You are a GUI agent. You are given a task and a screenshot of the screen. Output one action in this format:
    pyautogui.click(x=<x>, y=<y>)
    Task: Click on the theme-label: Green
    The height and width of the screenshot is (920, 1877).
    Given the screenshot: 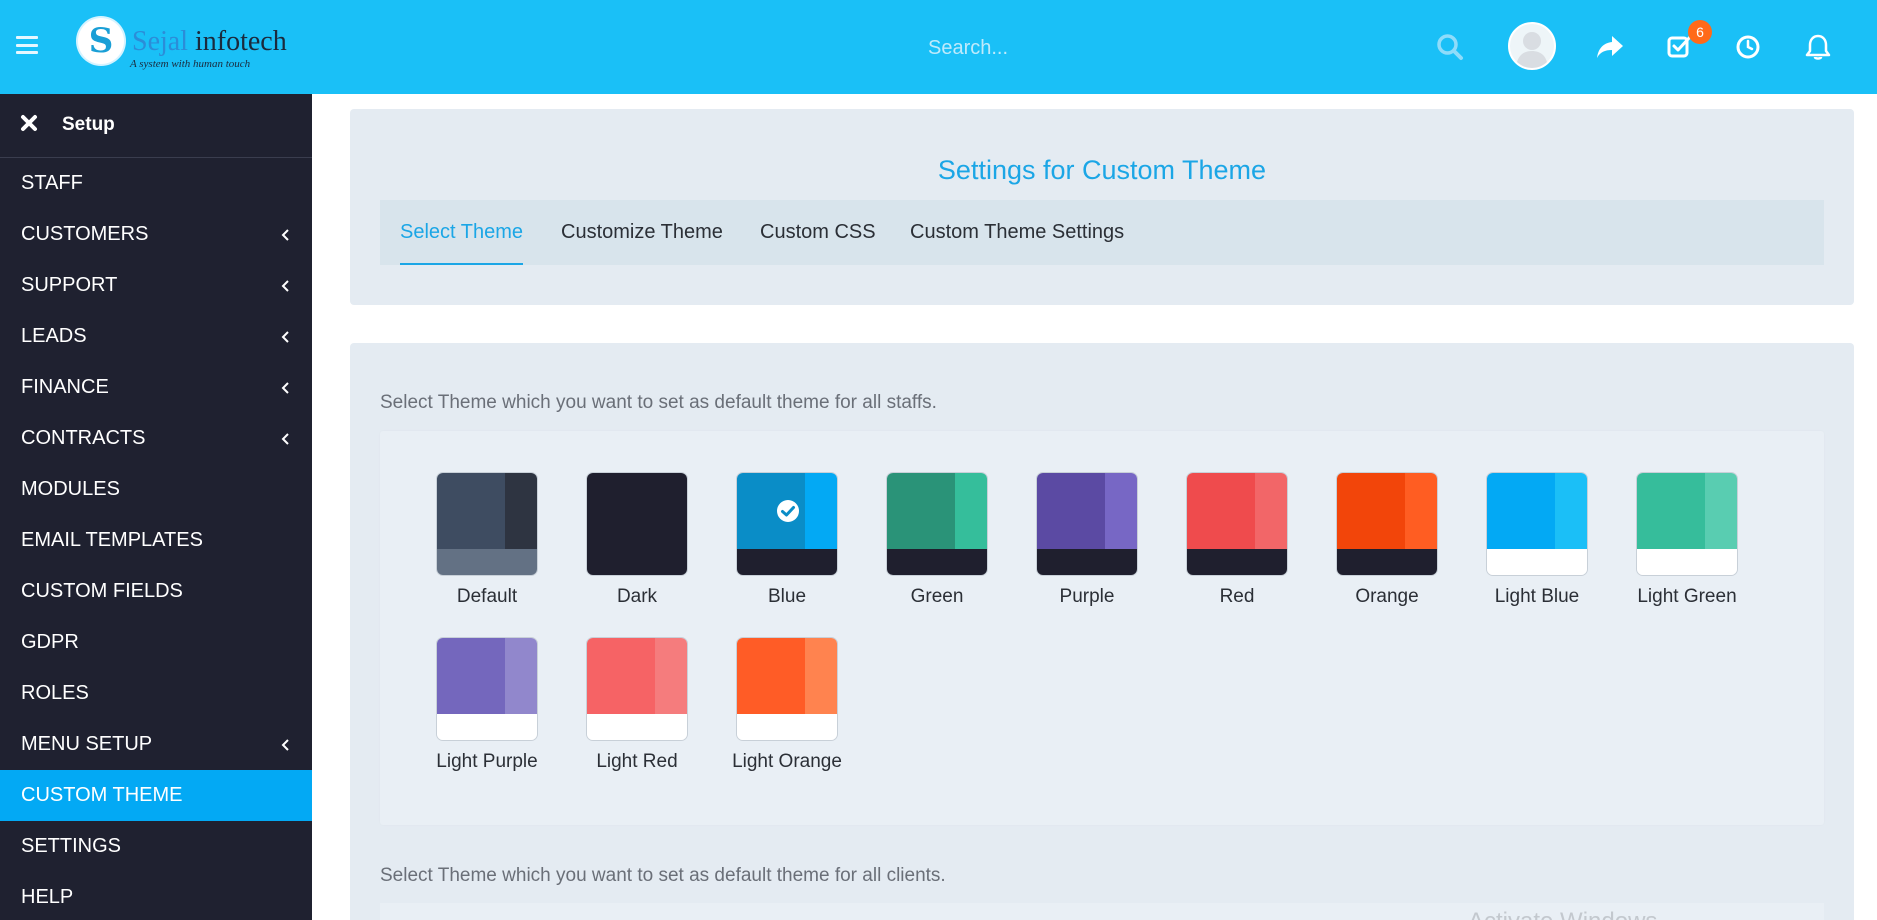 What is the action you would take?
    pyautogui.click(x=937, y=596)
    